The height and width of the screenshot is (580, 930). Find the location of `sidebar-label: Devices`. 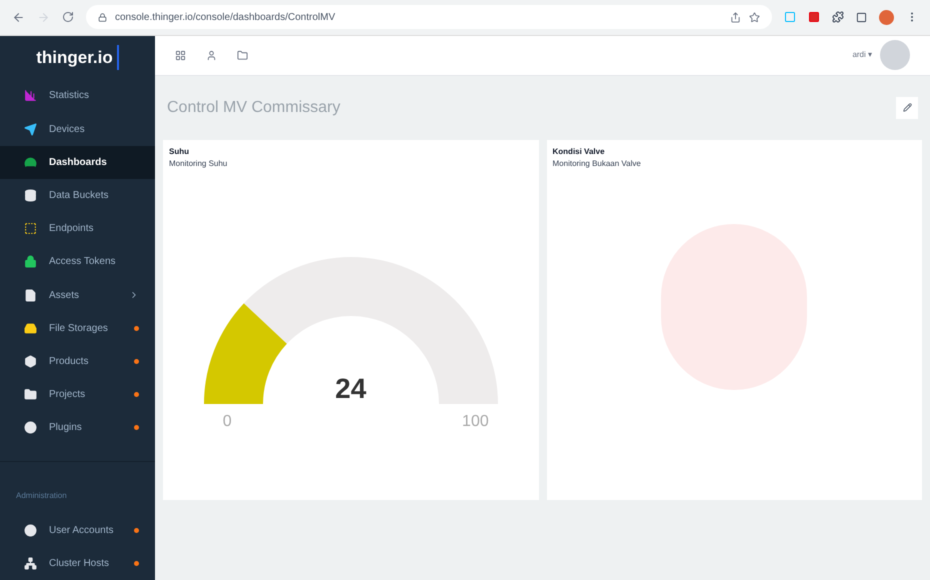

sidebar-label: Devices is located at coordinates (67, 129).